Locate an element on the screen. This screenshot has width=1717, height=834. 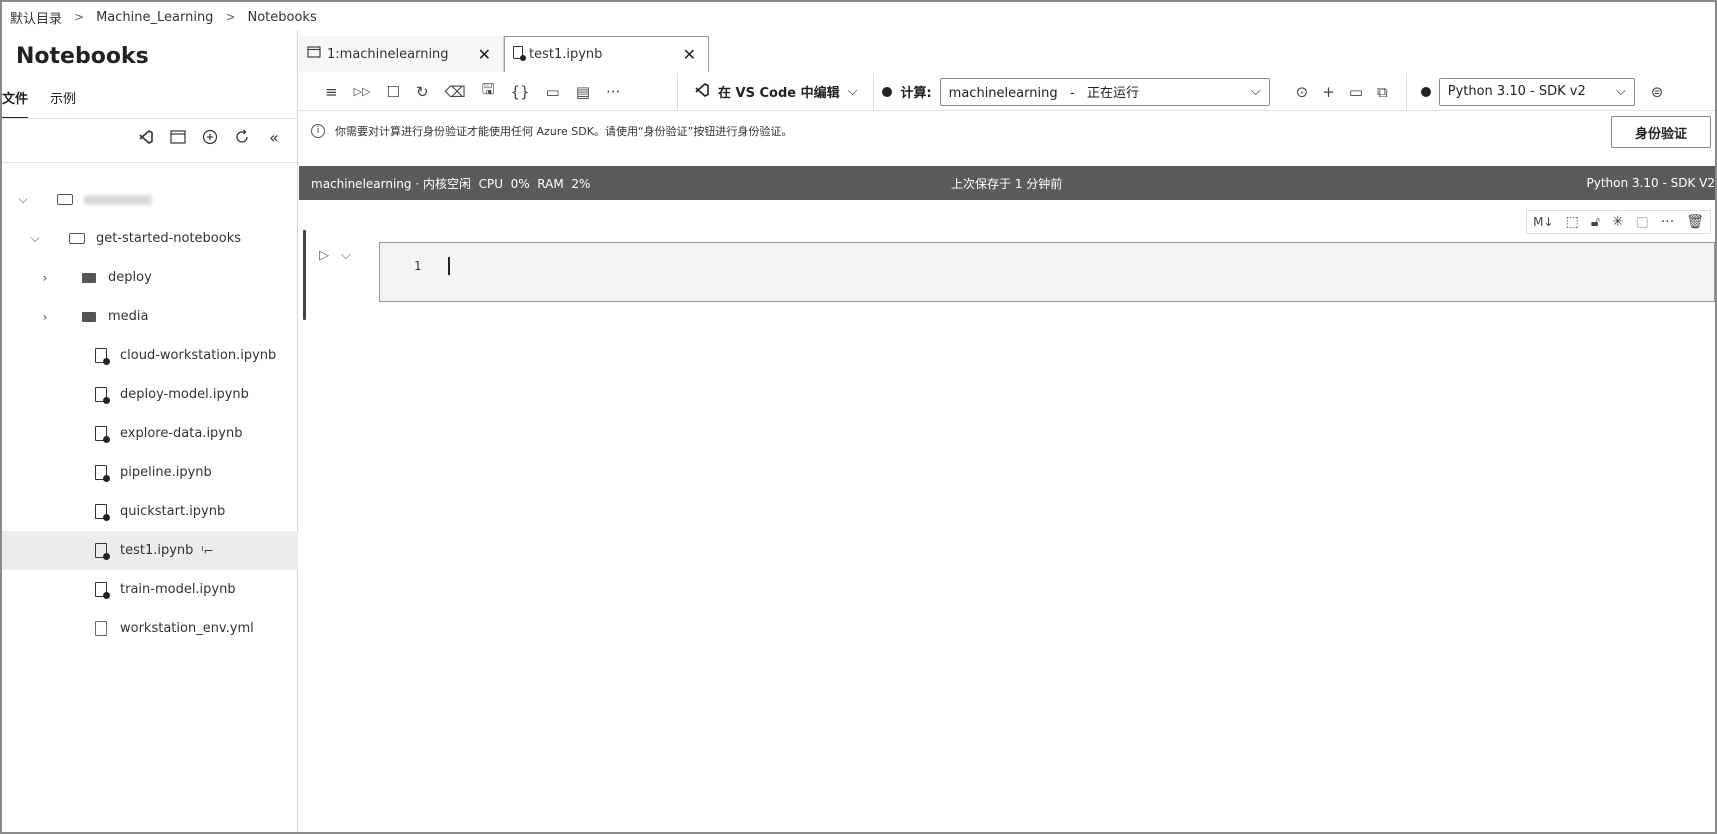
tree-item-root: ⌵ is located at coordinates (150, 199).